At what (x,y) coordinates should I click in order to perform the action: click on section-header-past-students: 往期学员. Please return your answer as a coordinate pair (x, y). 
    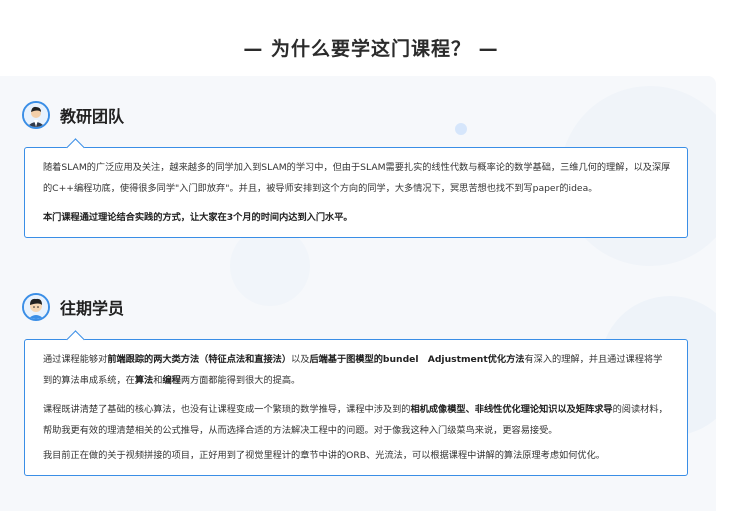
    Looking at the image, I should click on (73, 307).